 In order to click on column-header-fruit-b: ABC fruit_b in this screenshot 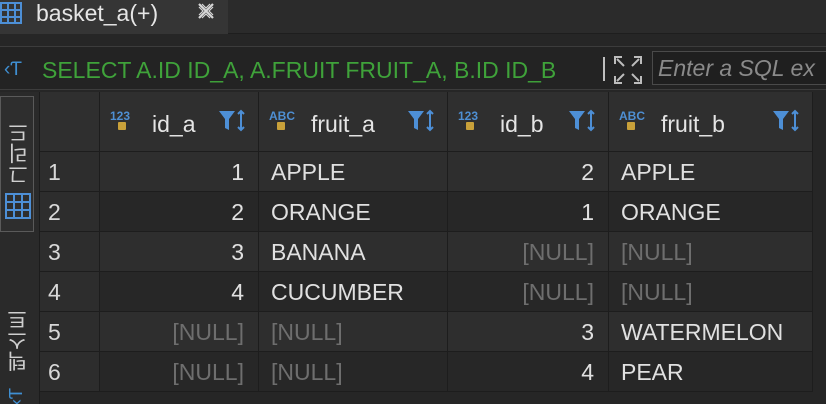, I will do `click(711, 122)`.